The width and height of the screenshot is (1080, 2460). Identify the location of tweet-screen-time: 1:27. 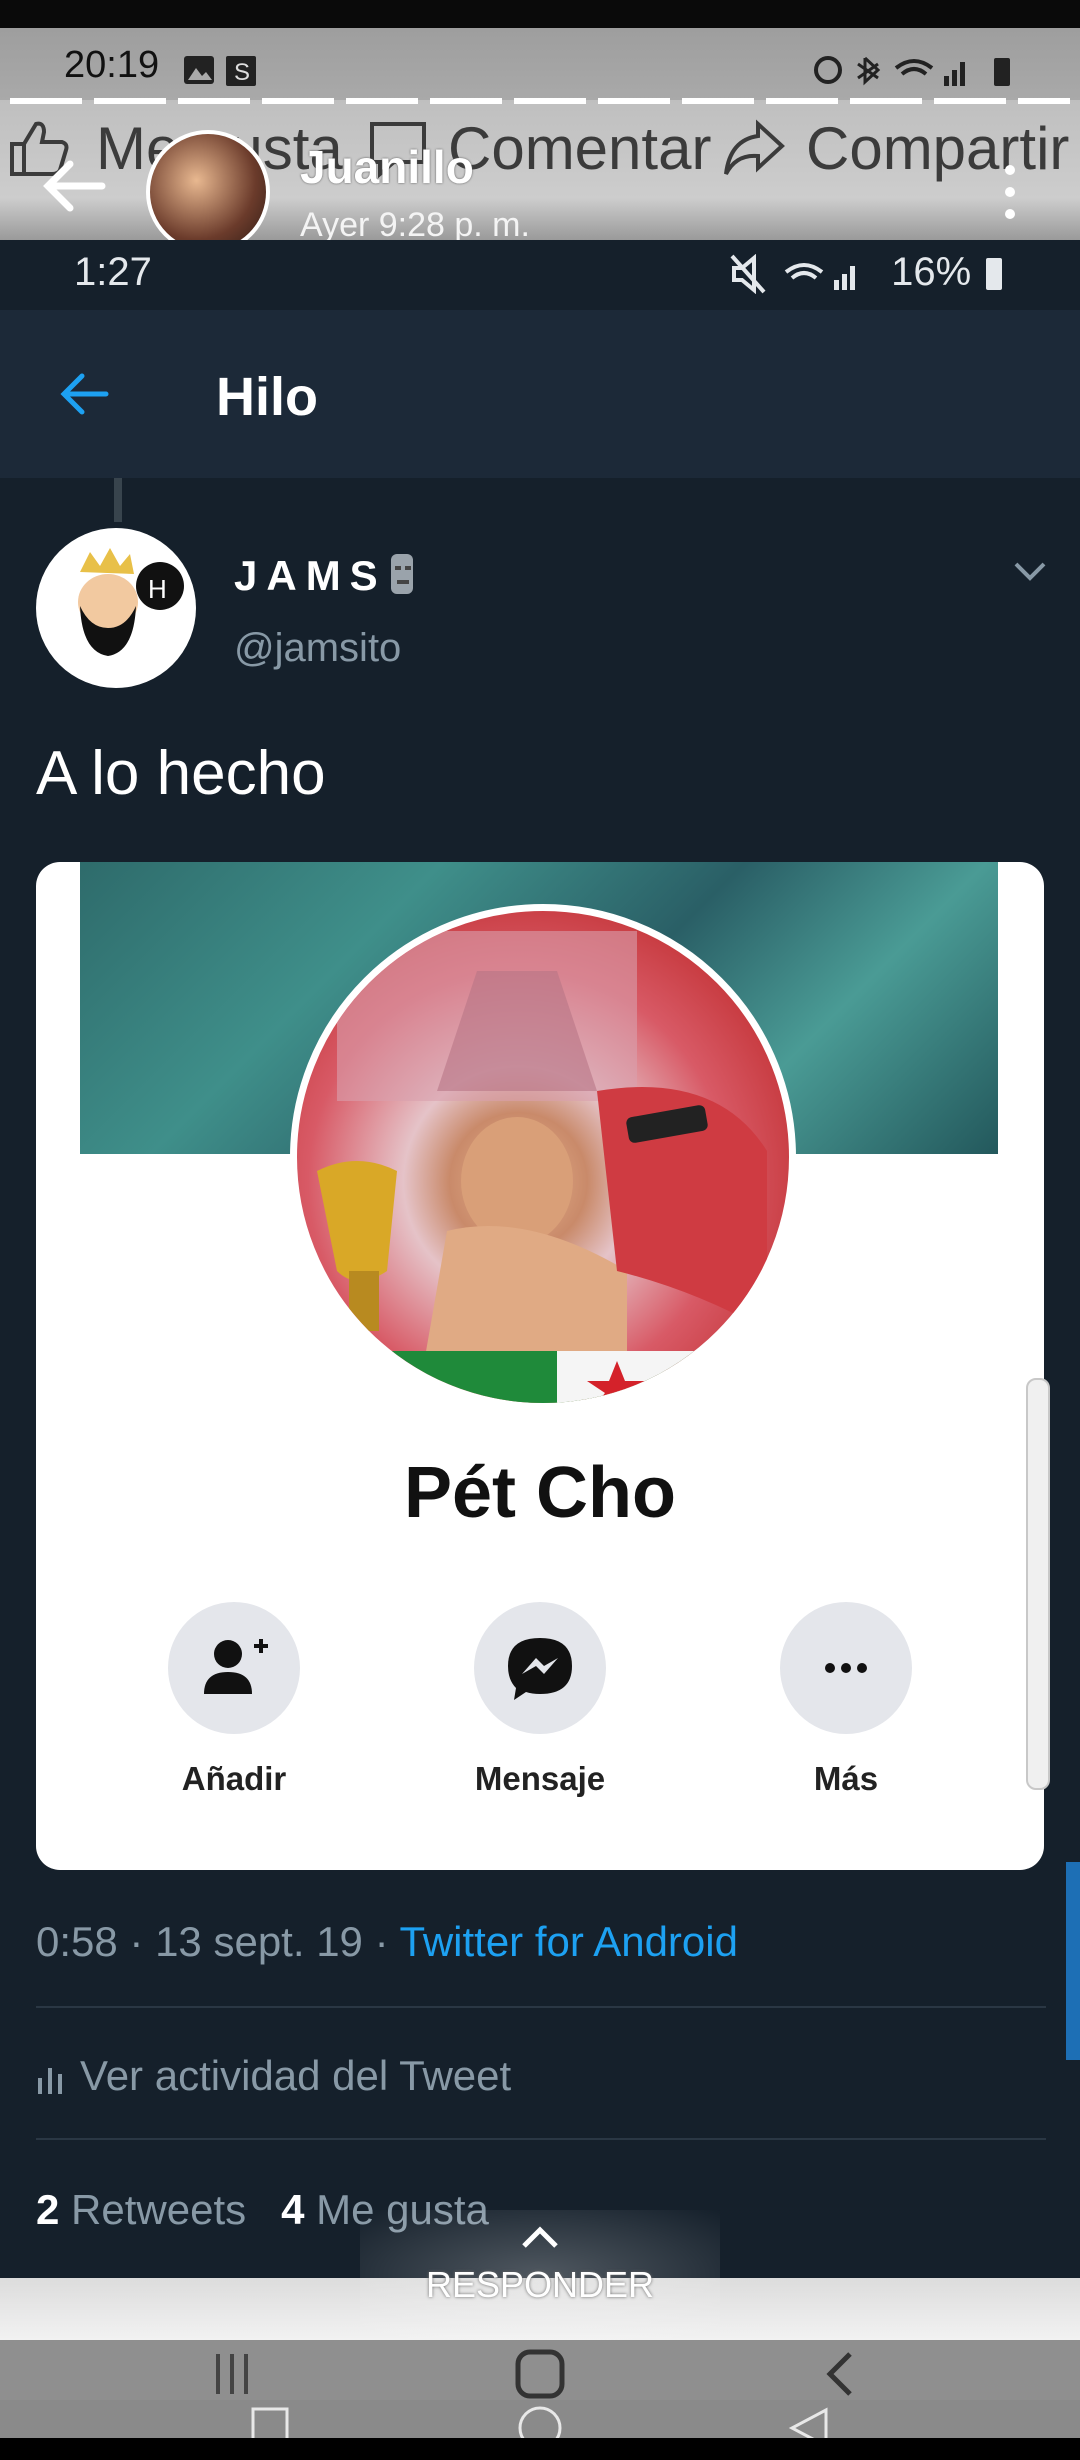
(113, 272).